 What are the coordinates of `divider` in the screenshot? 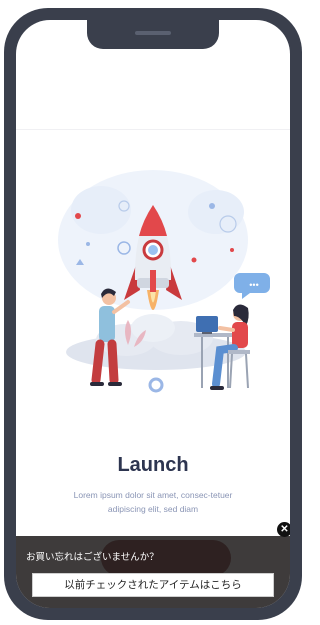 It's located at (153, 129).